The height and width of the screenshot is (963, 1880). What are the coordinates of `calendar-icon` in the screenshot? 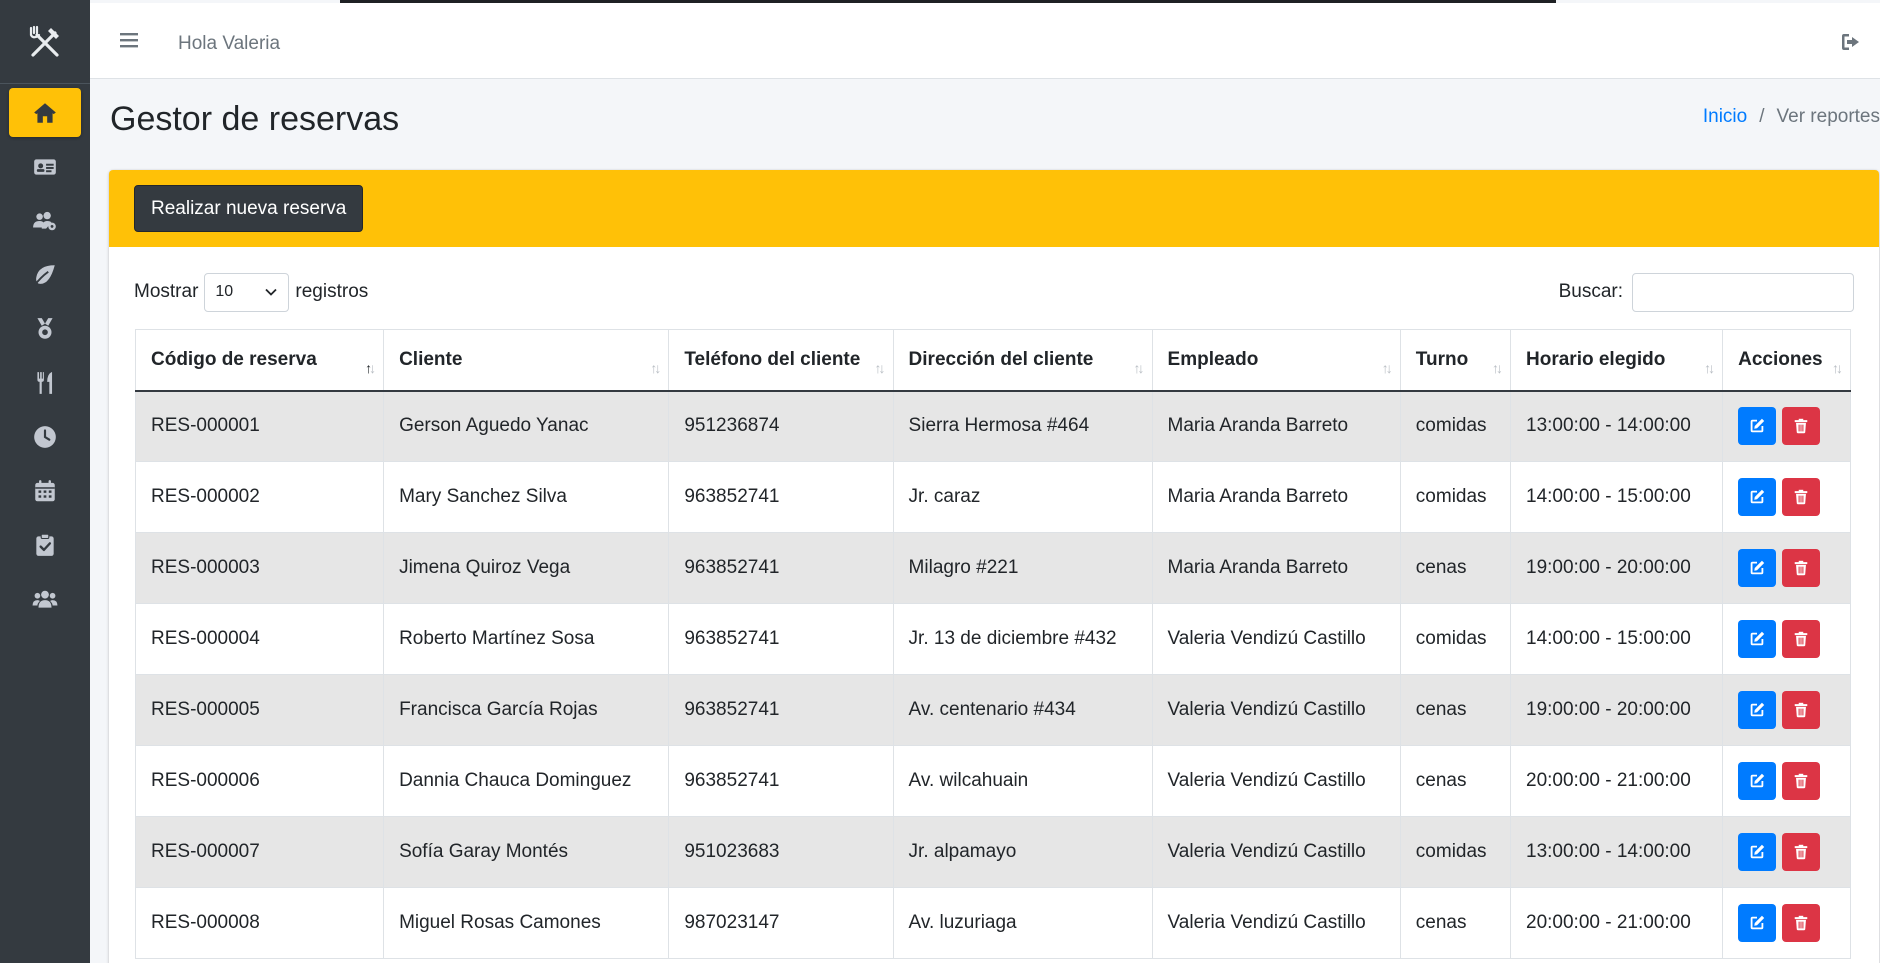 It's located at (45, 490).